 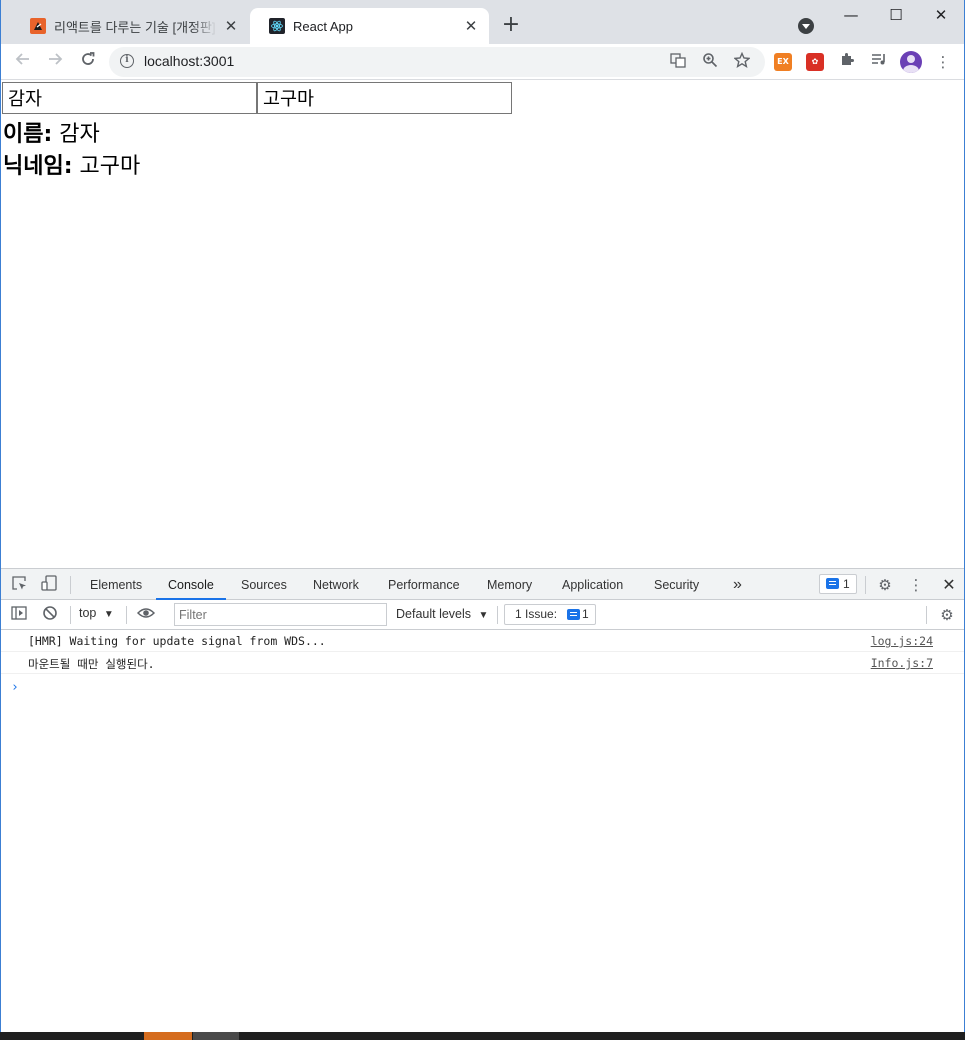 I want to click on translate-icon, so click(x=678, y=62).